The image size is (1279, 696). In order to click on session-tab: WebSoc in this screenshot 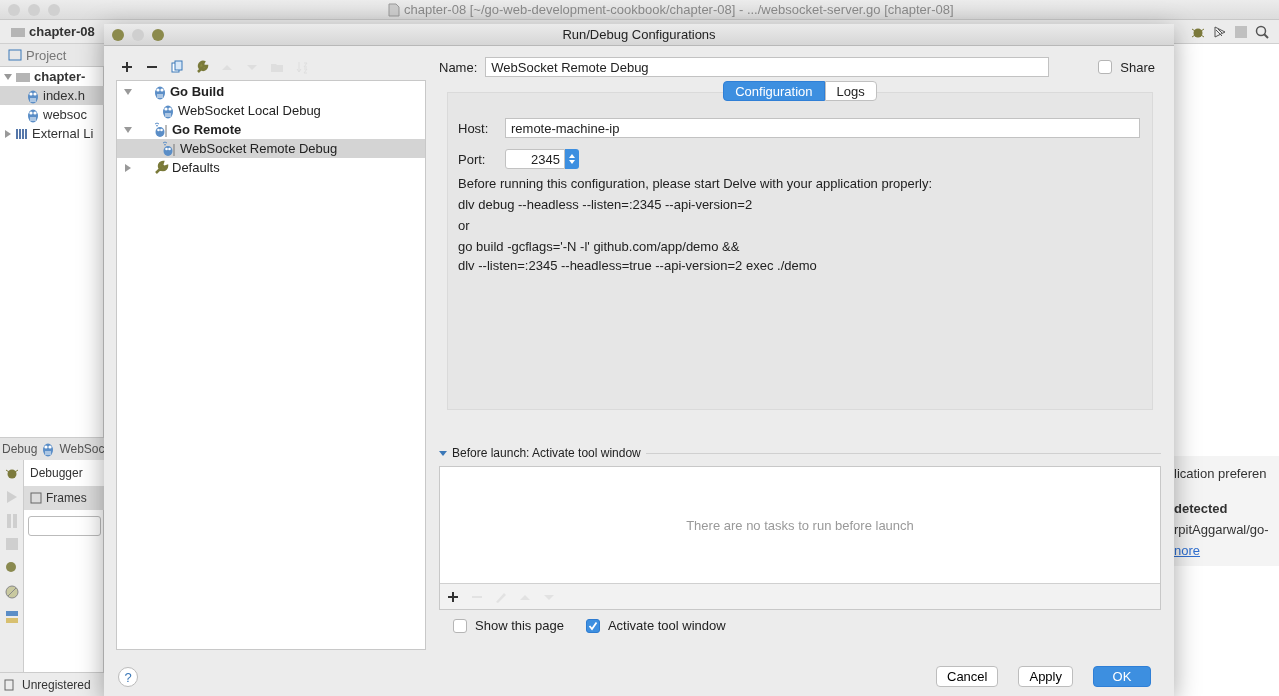, I will do `click(82, 449)`.